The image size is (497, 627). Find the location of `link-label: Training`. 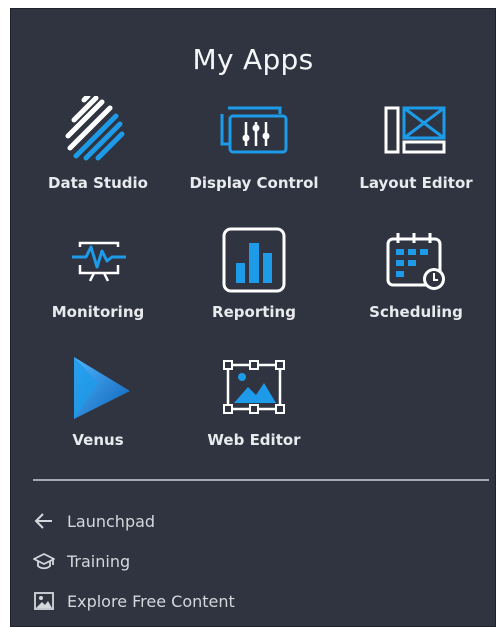

link-label: Training is located at coordinates (99, 561).